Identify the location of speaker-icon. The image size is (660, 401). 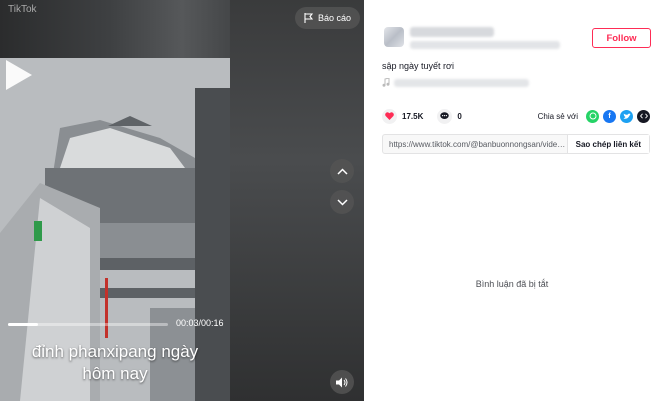
(342, 382).